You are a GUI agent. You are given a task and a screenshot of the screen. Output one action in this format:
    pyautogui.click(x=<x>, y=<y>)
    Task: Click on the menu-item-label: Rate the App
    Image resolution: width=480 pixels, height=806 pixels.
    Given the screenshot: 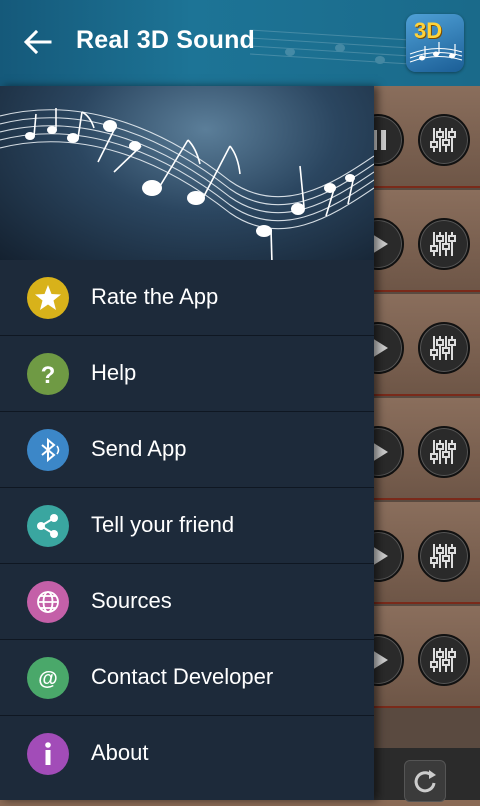 What is the action you would take?
    pyautogui.click(x=155, y=296)
    